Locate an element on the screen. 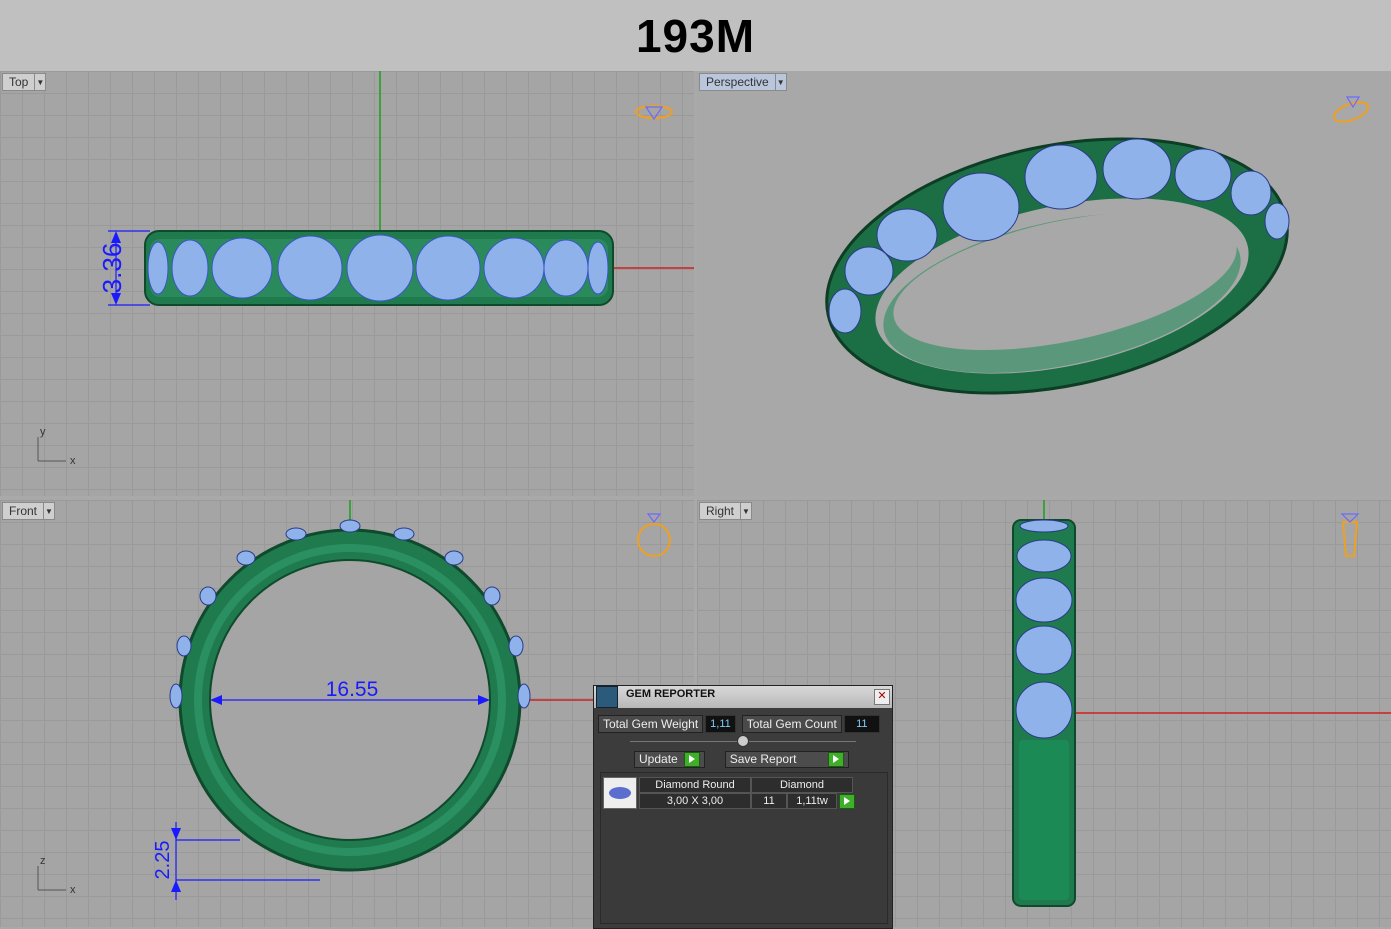  window-title-bar: 193M is located at coordinates (695, 35).